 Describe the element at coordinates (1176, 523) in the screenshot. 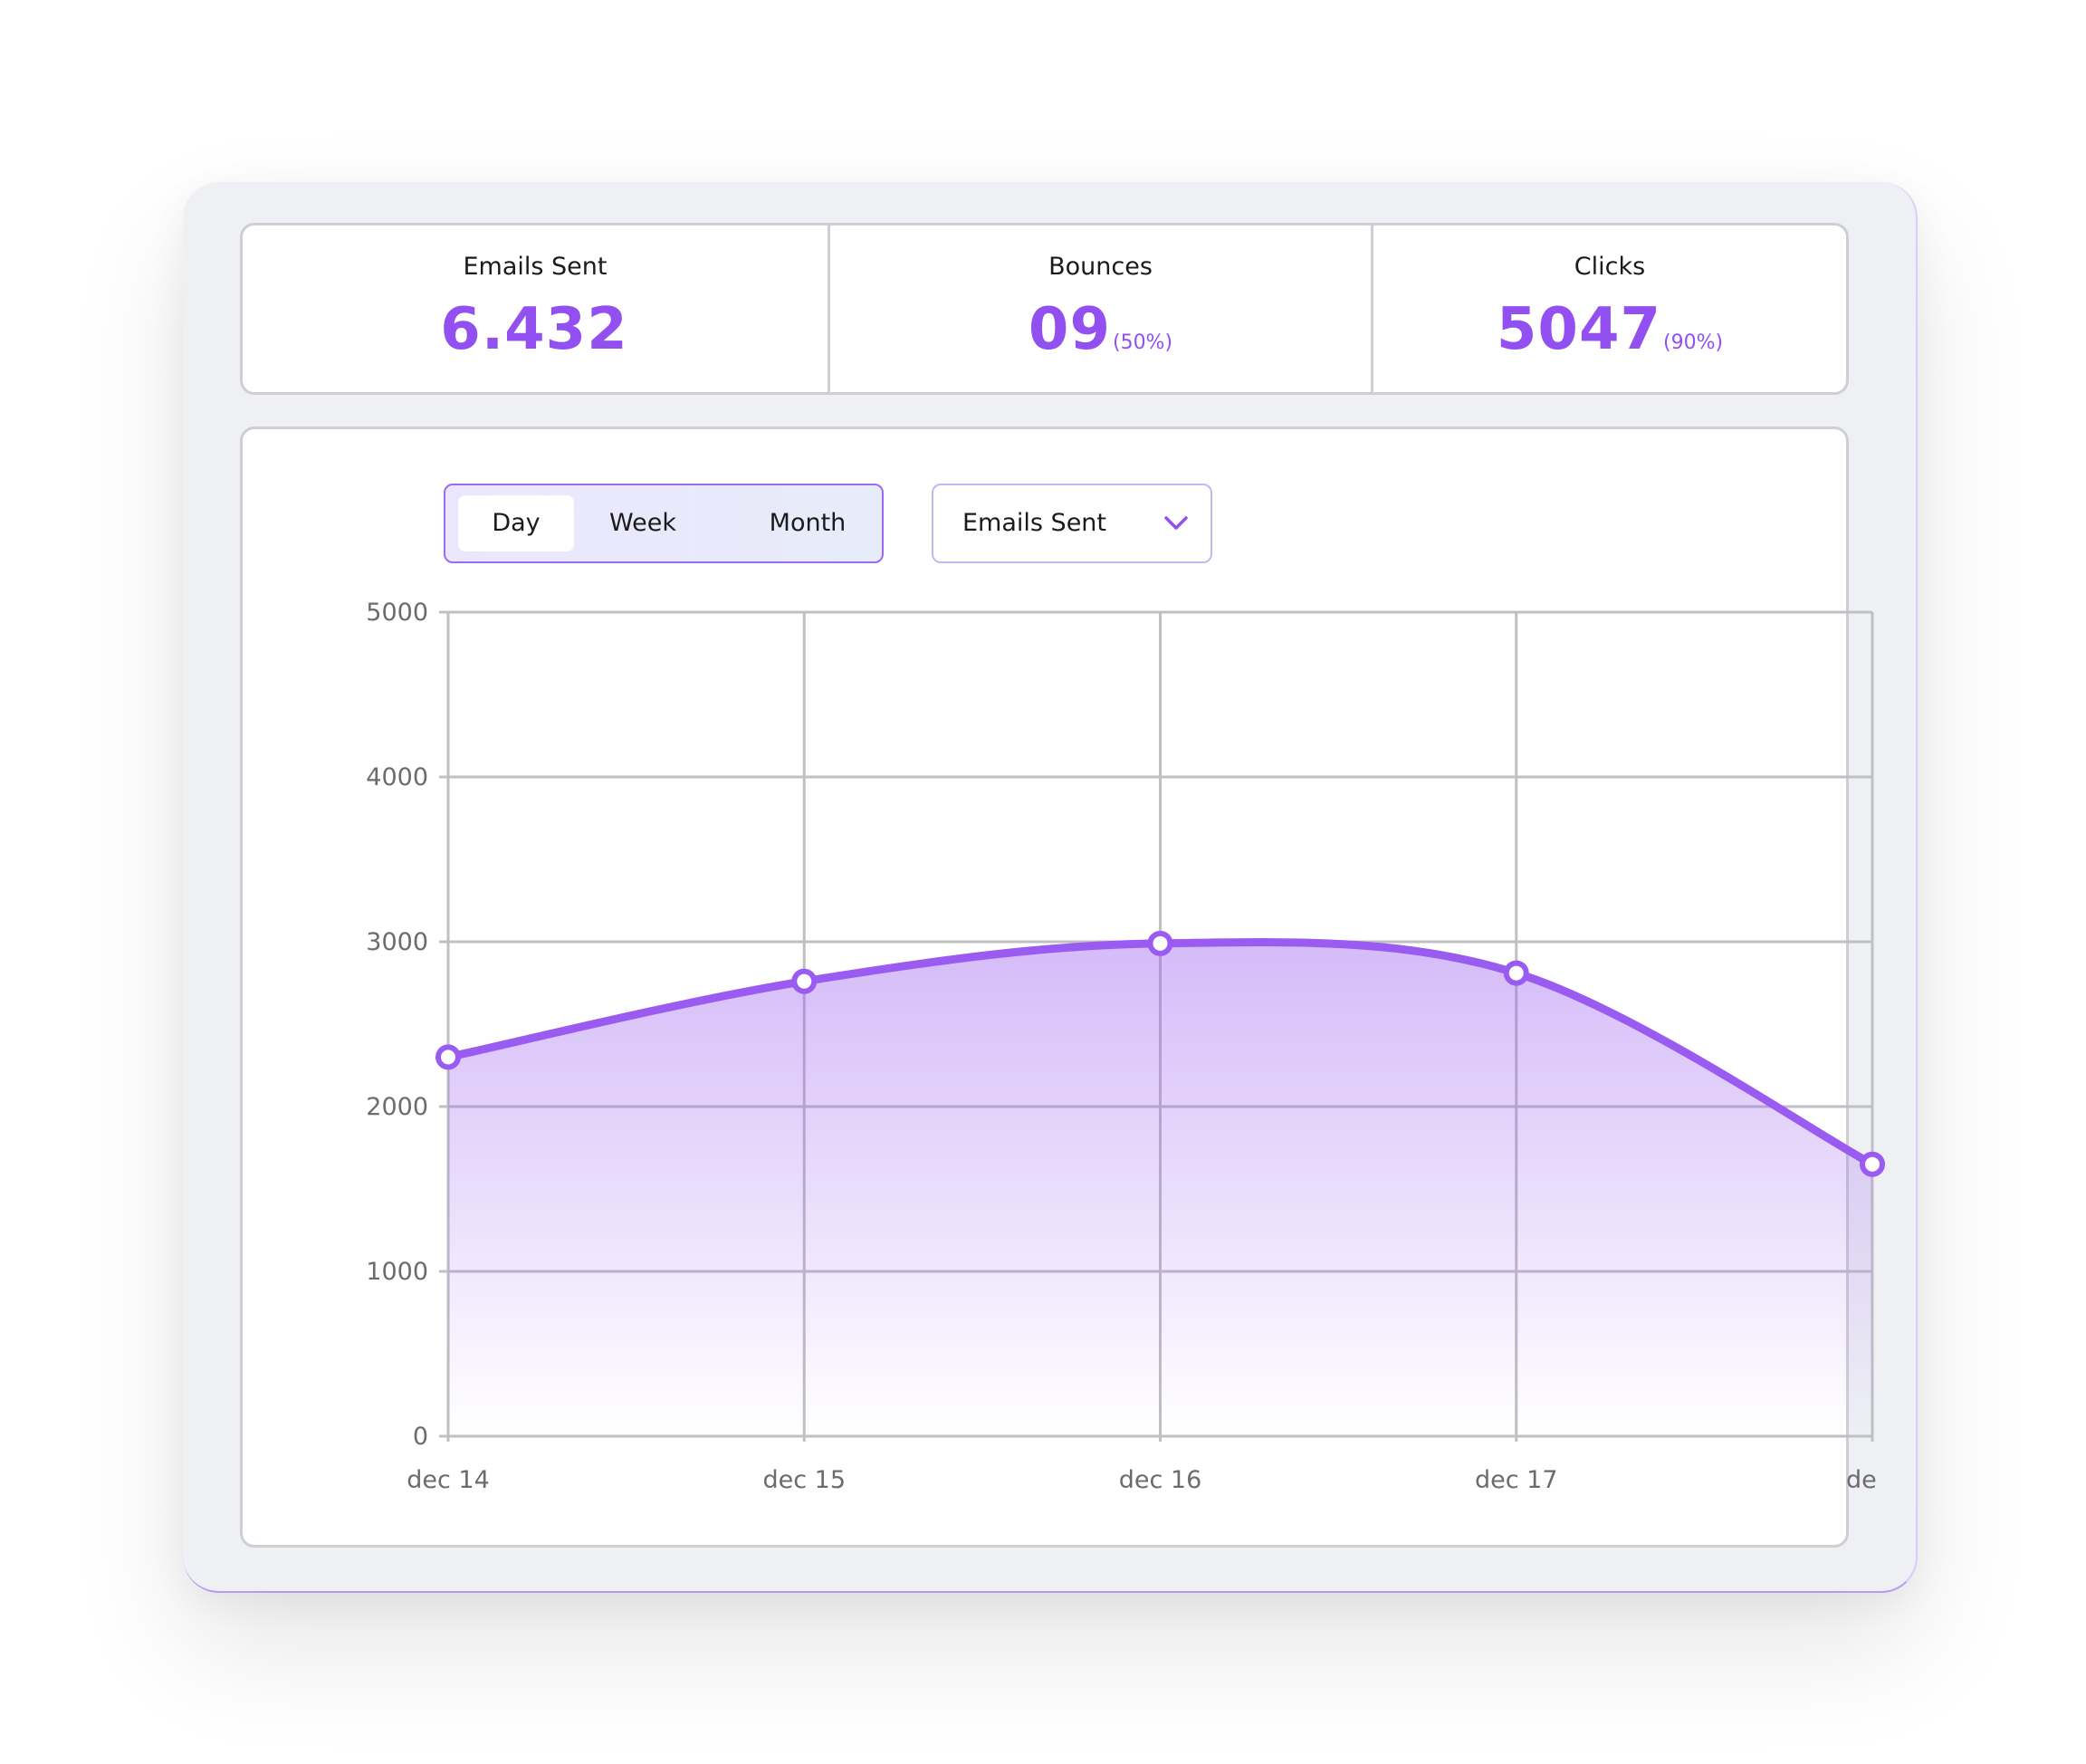

I see `chevron-down-icon` at that location.